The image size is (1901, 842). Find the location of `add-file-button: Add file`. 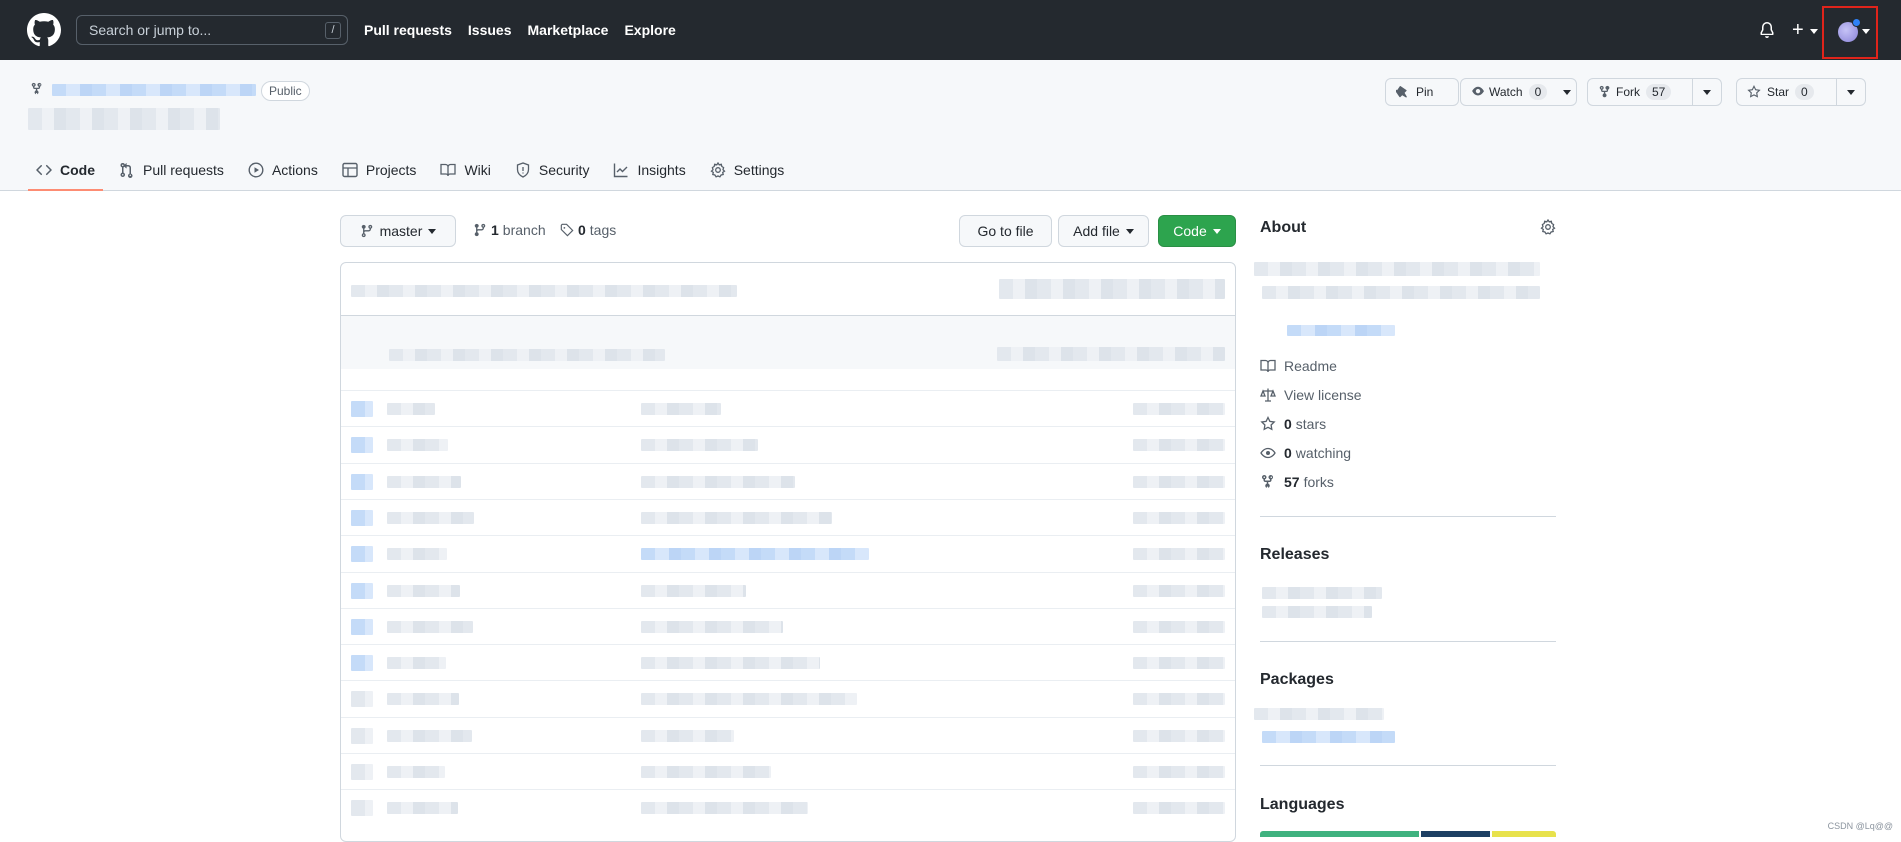

add-file-button: Add file is located at coordinates (1103, 231).